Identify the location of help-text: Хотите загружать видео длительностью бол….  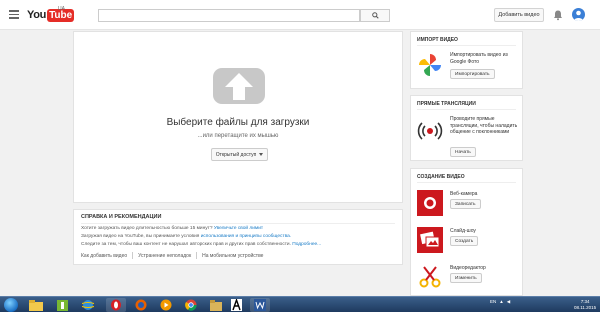
(147, 228).